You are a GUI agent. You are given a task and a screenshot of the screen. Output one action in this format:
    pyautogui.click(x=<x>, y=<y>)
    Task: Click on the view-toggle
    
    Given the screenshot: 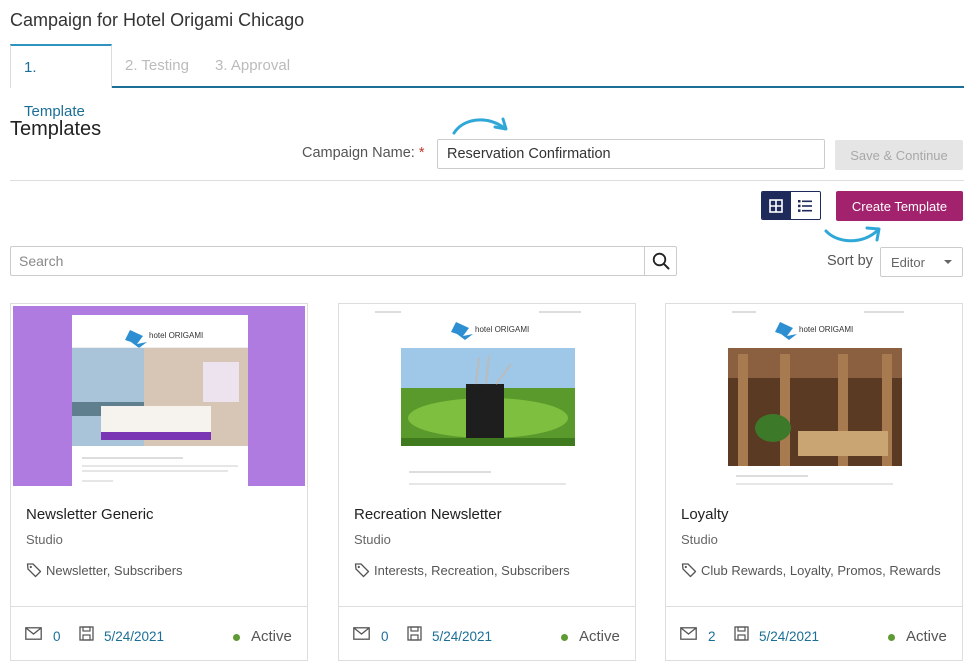 What is the action you would take?
    pyautogui.click(x=791, y=205)
    